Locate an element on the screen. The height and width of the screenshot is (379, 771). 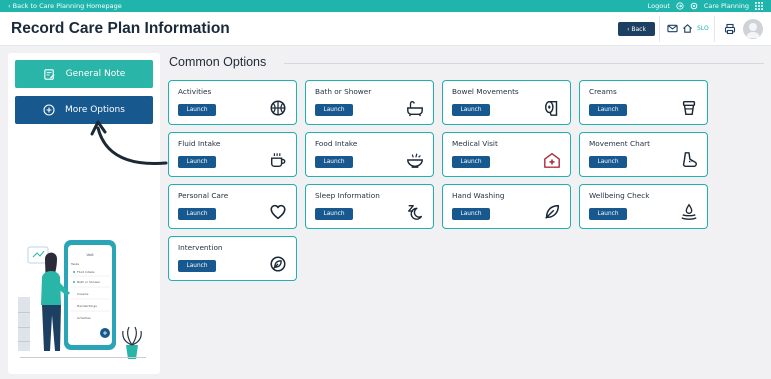
general-note-label: General Note is located at coordinates (95, 74).